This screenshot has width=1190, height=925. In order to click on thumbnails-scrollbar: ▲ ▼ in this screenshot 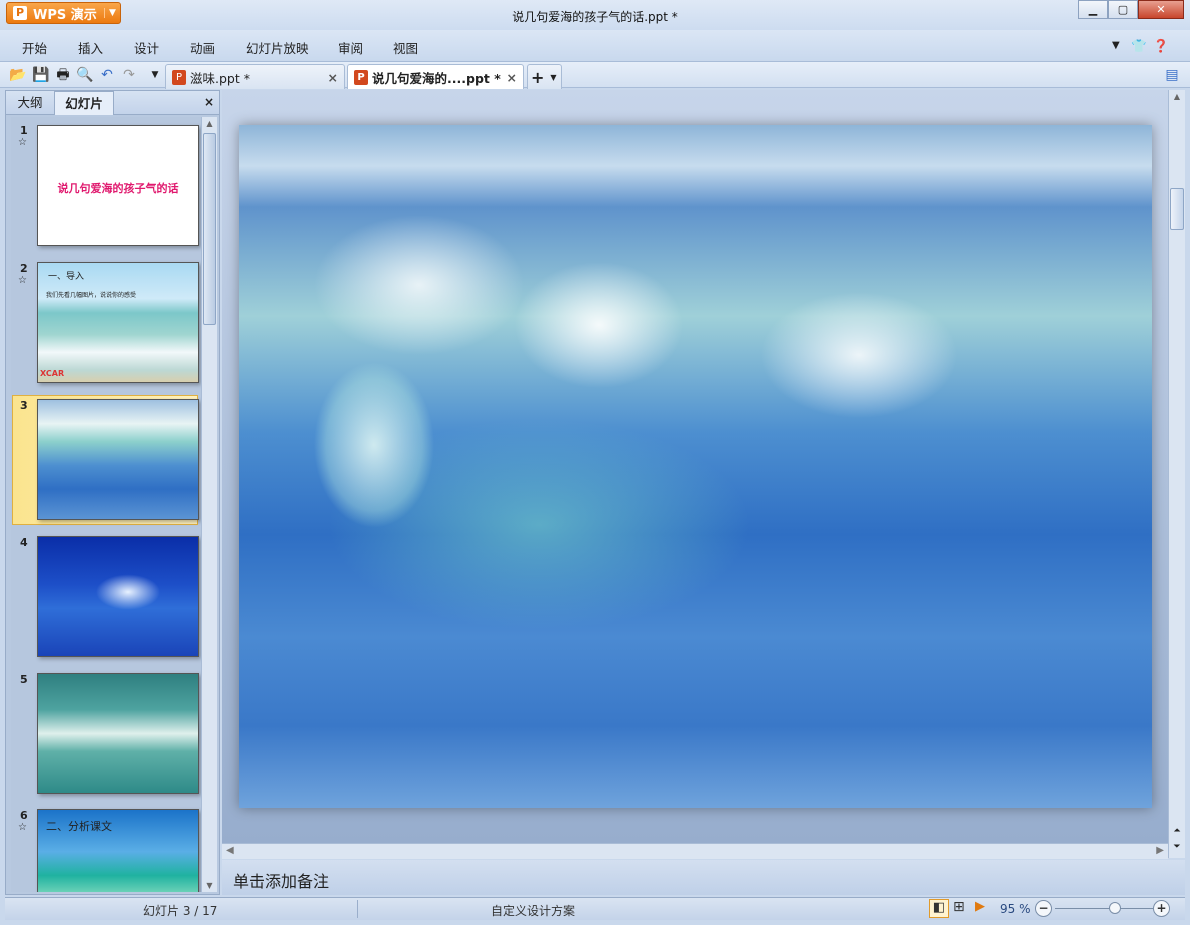, I will do `click(209, 504)`.